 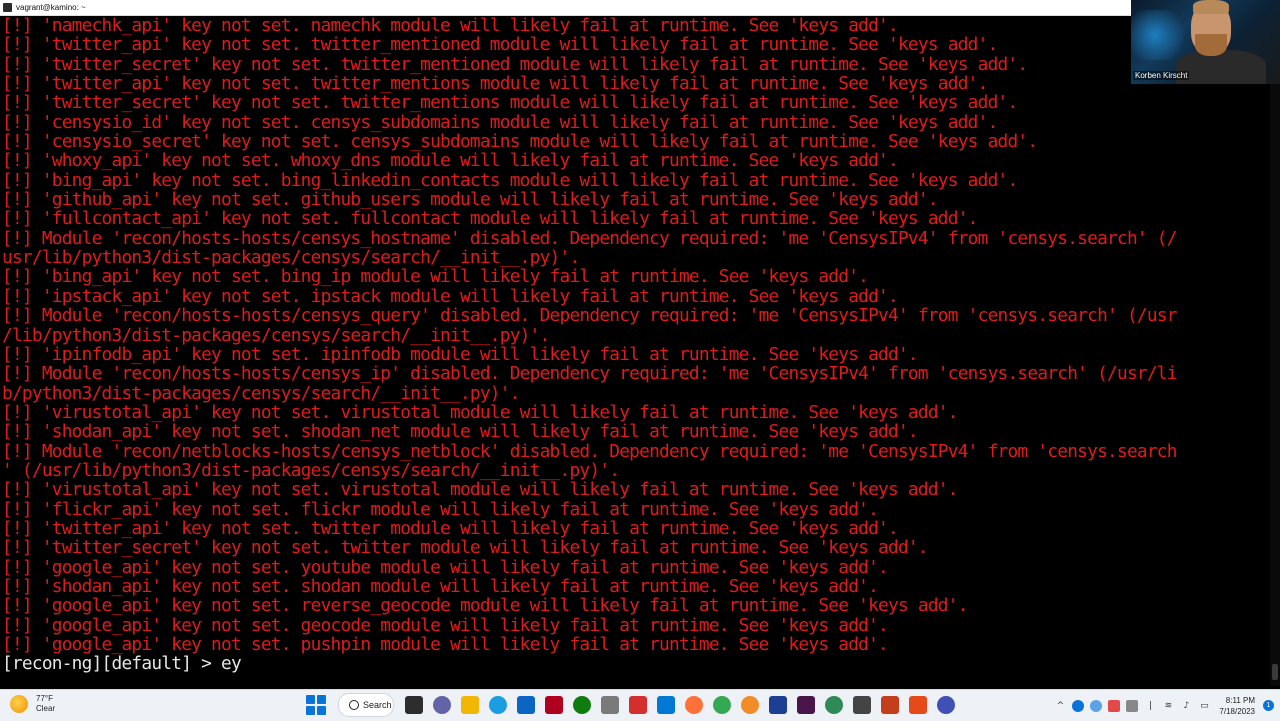 I want to click on taskbar-apps: Search, so click(x=630, y=705).